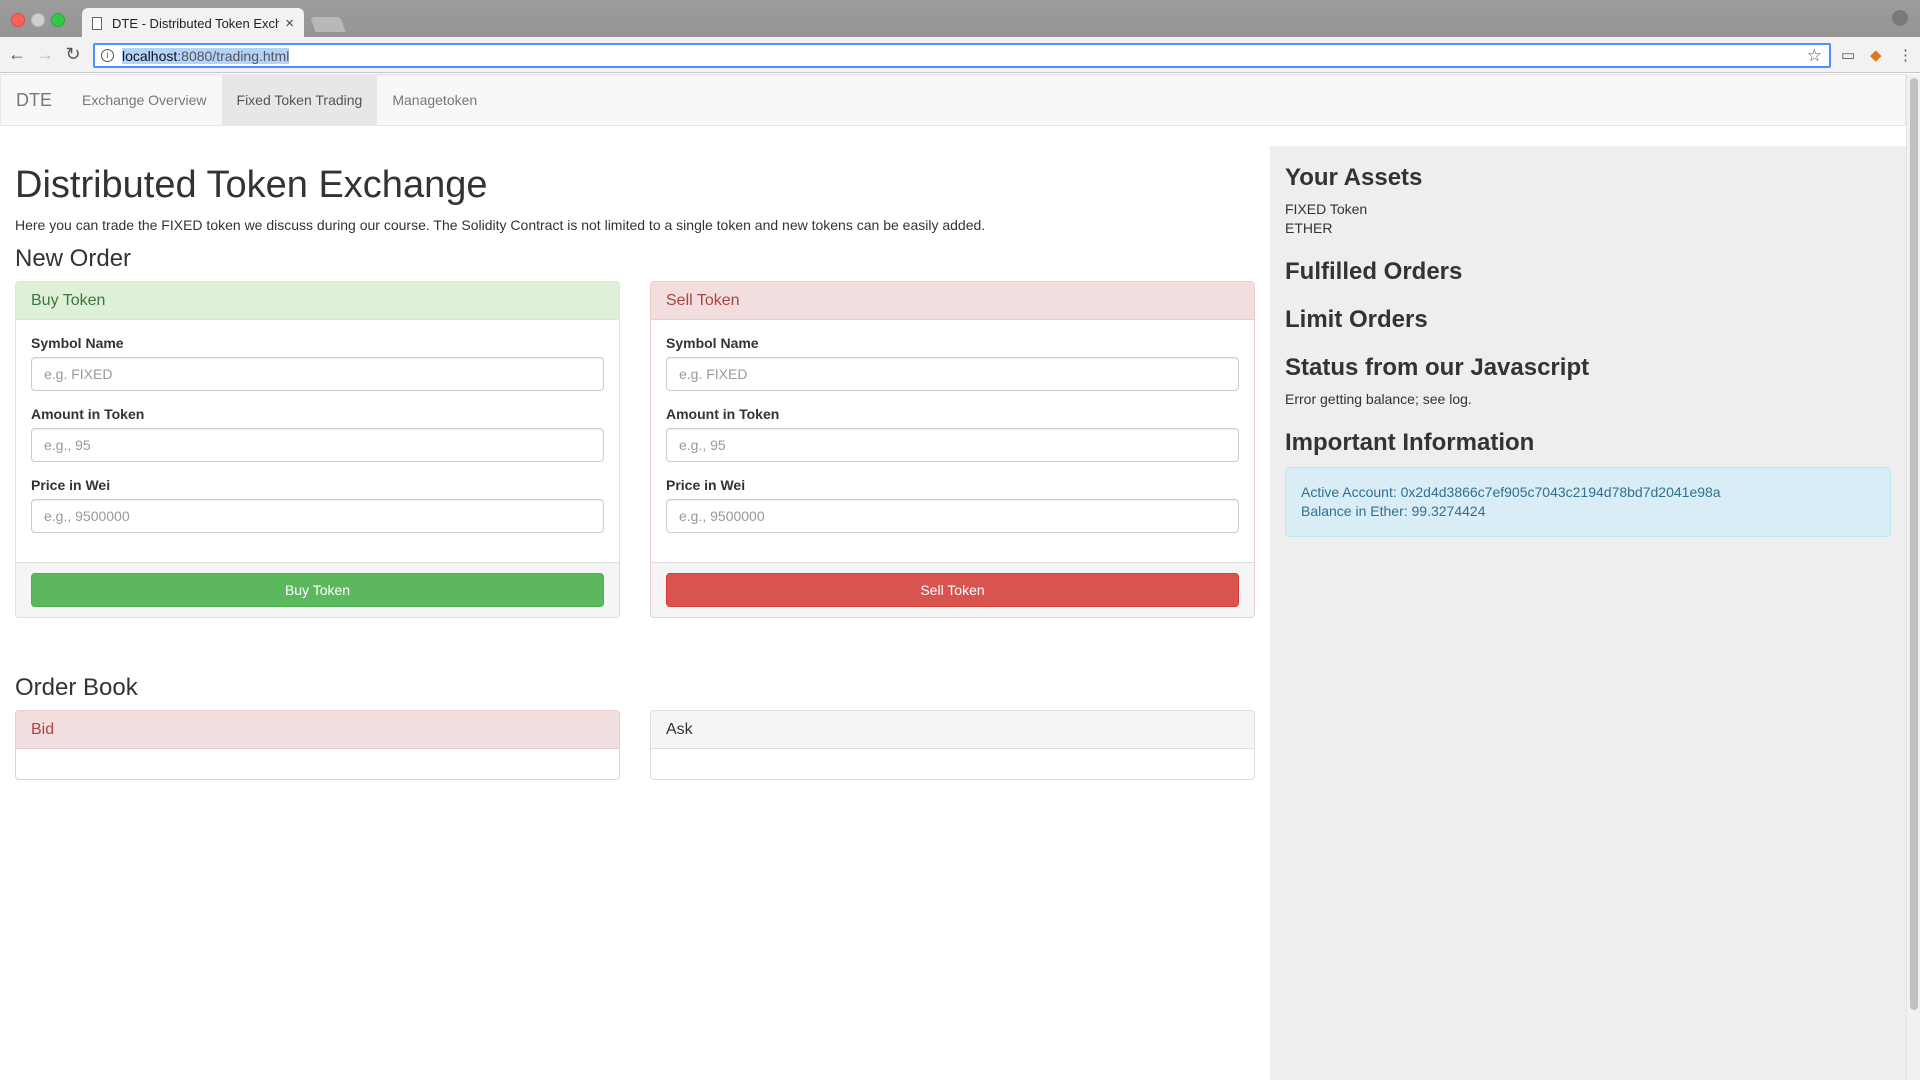 Image resolution: width=1920 pixels, height=1080 pixels. Describe the element at coordinates (1326, 209) in the screenshot. I see `asset-item: FIXED Token` at that location.